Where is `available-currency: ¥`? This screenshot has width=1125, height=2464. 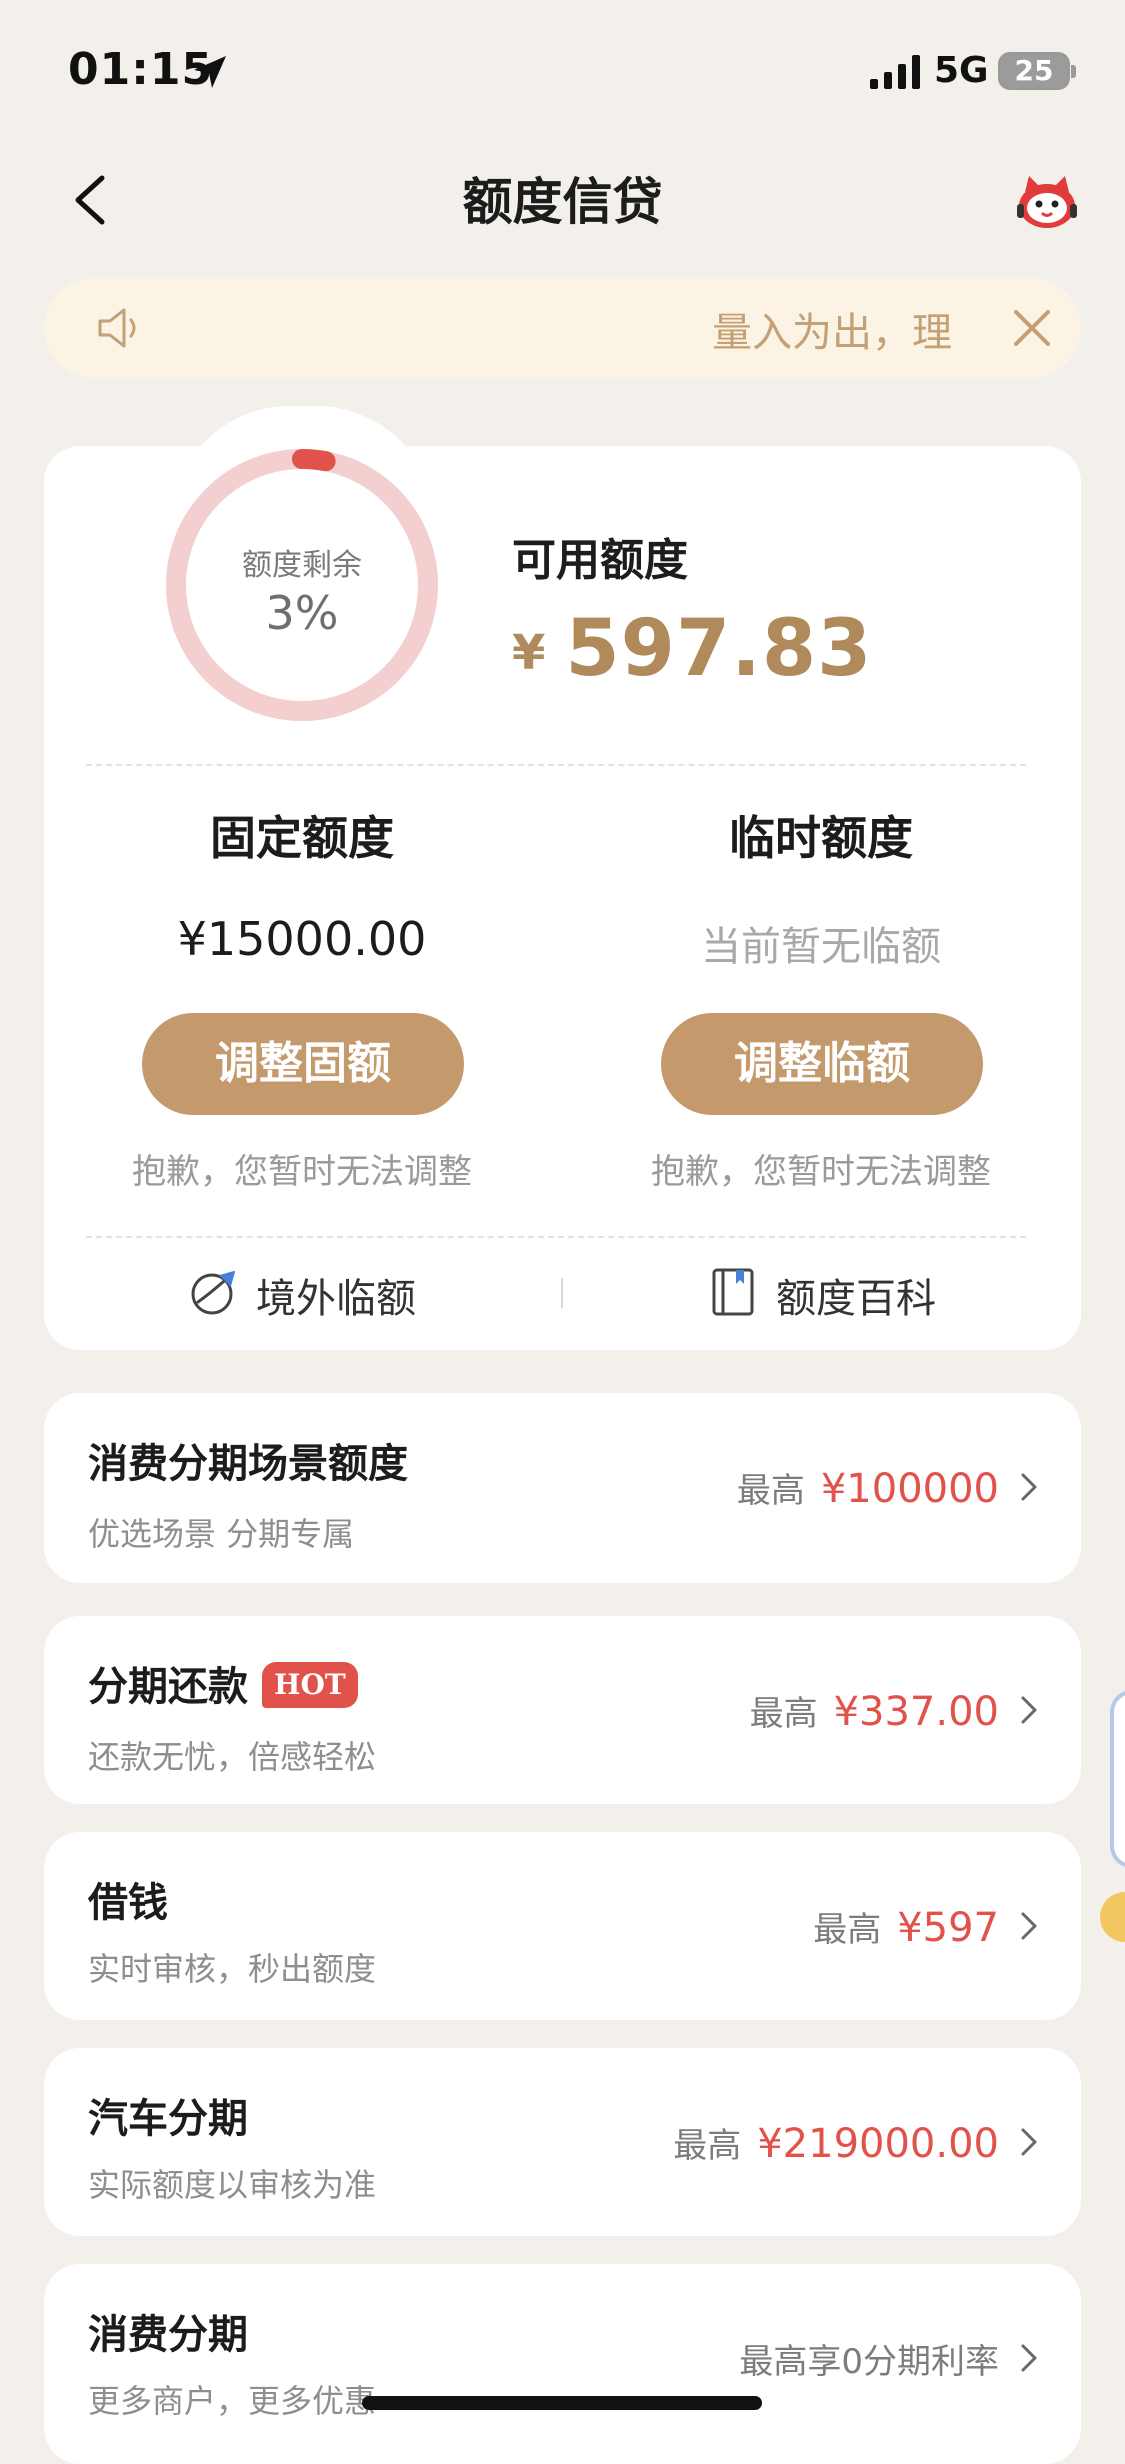
available-currency: ¥ is located at coordinates (529, 653).